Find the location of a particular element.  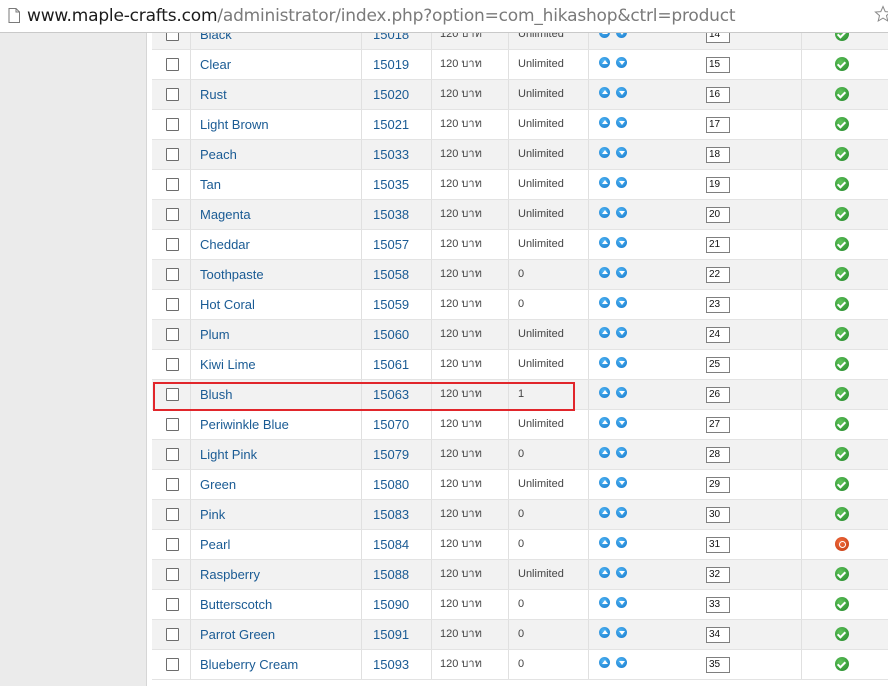

table-row: Blush 15063 120 บาท 1 26 is located at coordinates (520, 395).